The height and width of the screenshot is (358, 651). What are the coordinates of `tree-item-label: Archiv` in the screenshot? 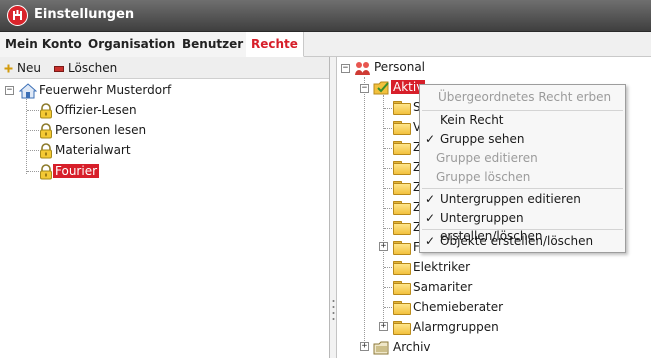 It's located at (412, 347).